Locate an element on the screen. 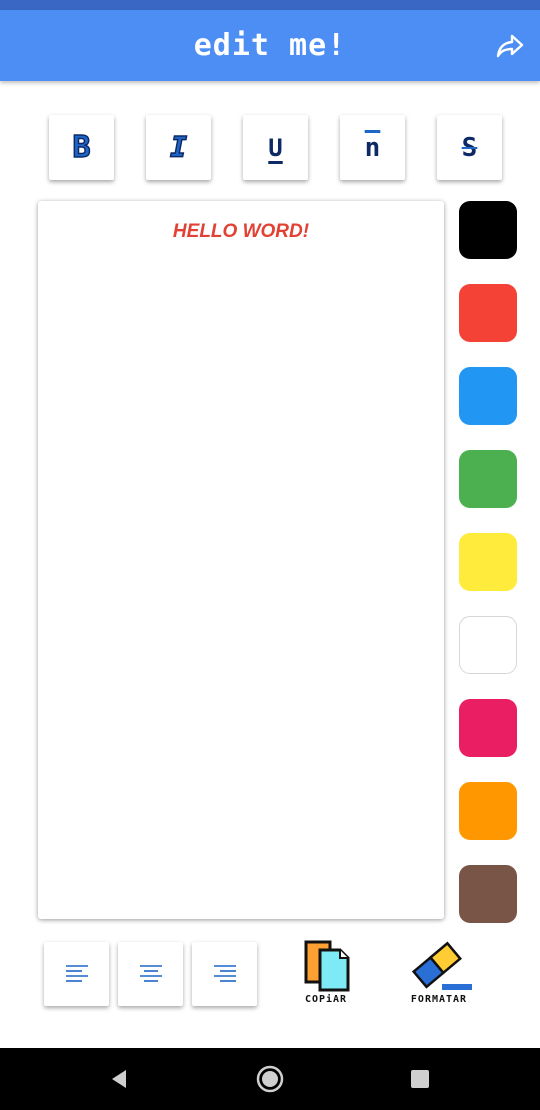 The image size is (540, 1110). system-nav-bar is located at coordinates (270, 1079).